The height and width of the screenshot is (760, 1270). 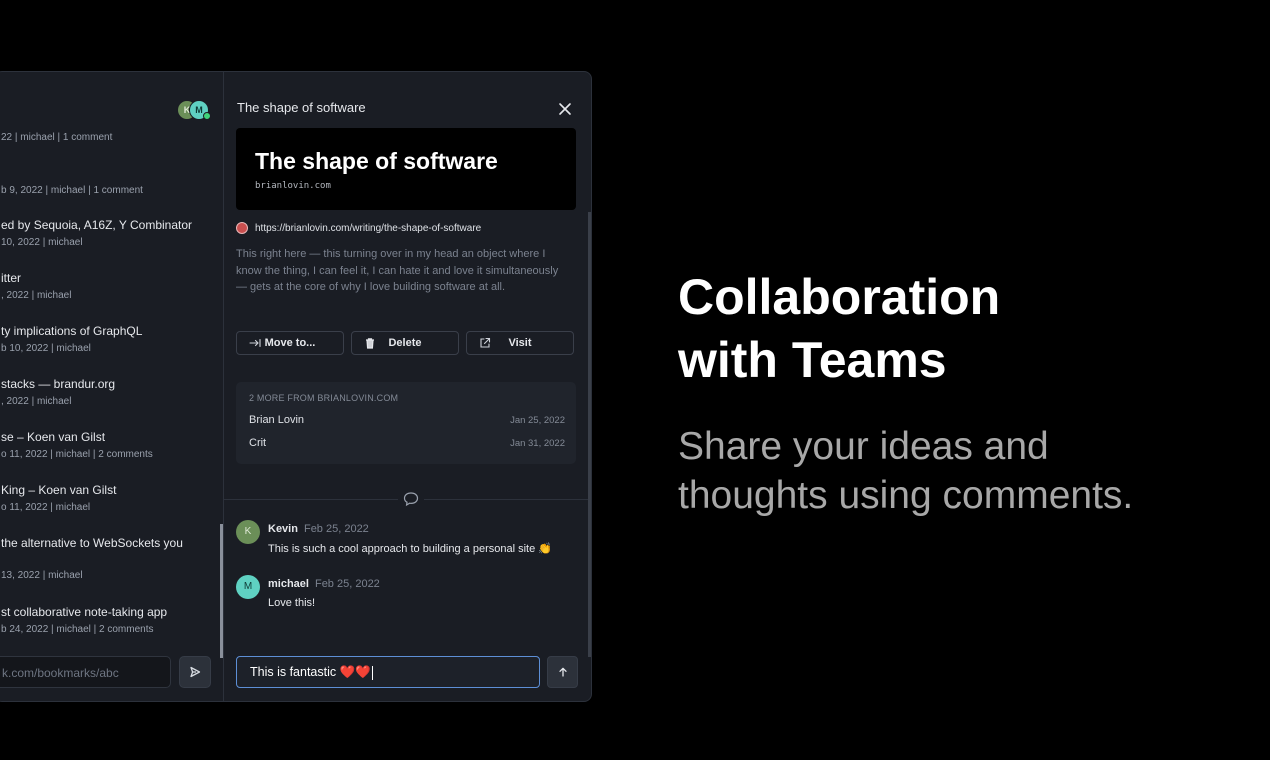 I want to click on item-title: itter, so click(x=11, y=278).